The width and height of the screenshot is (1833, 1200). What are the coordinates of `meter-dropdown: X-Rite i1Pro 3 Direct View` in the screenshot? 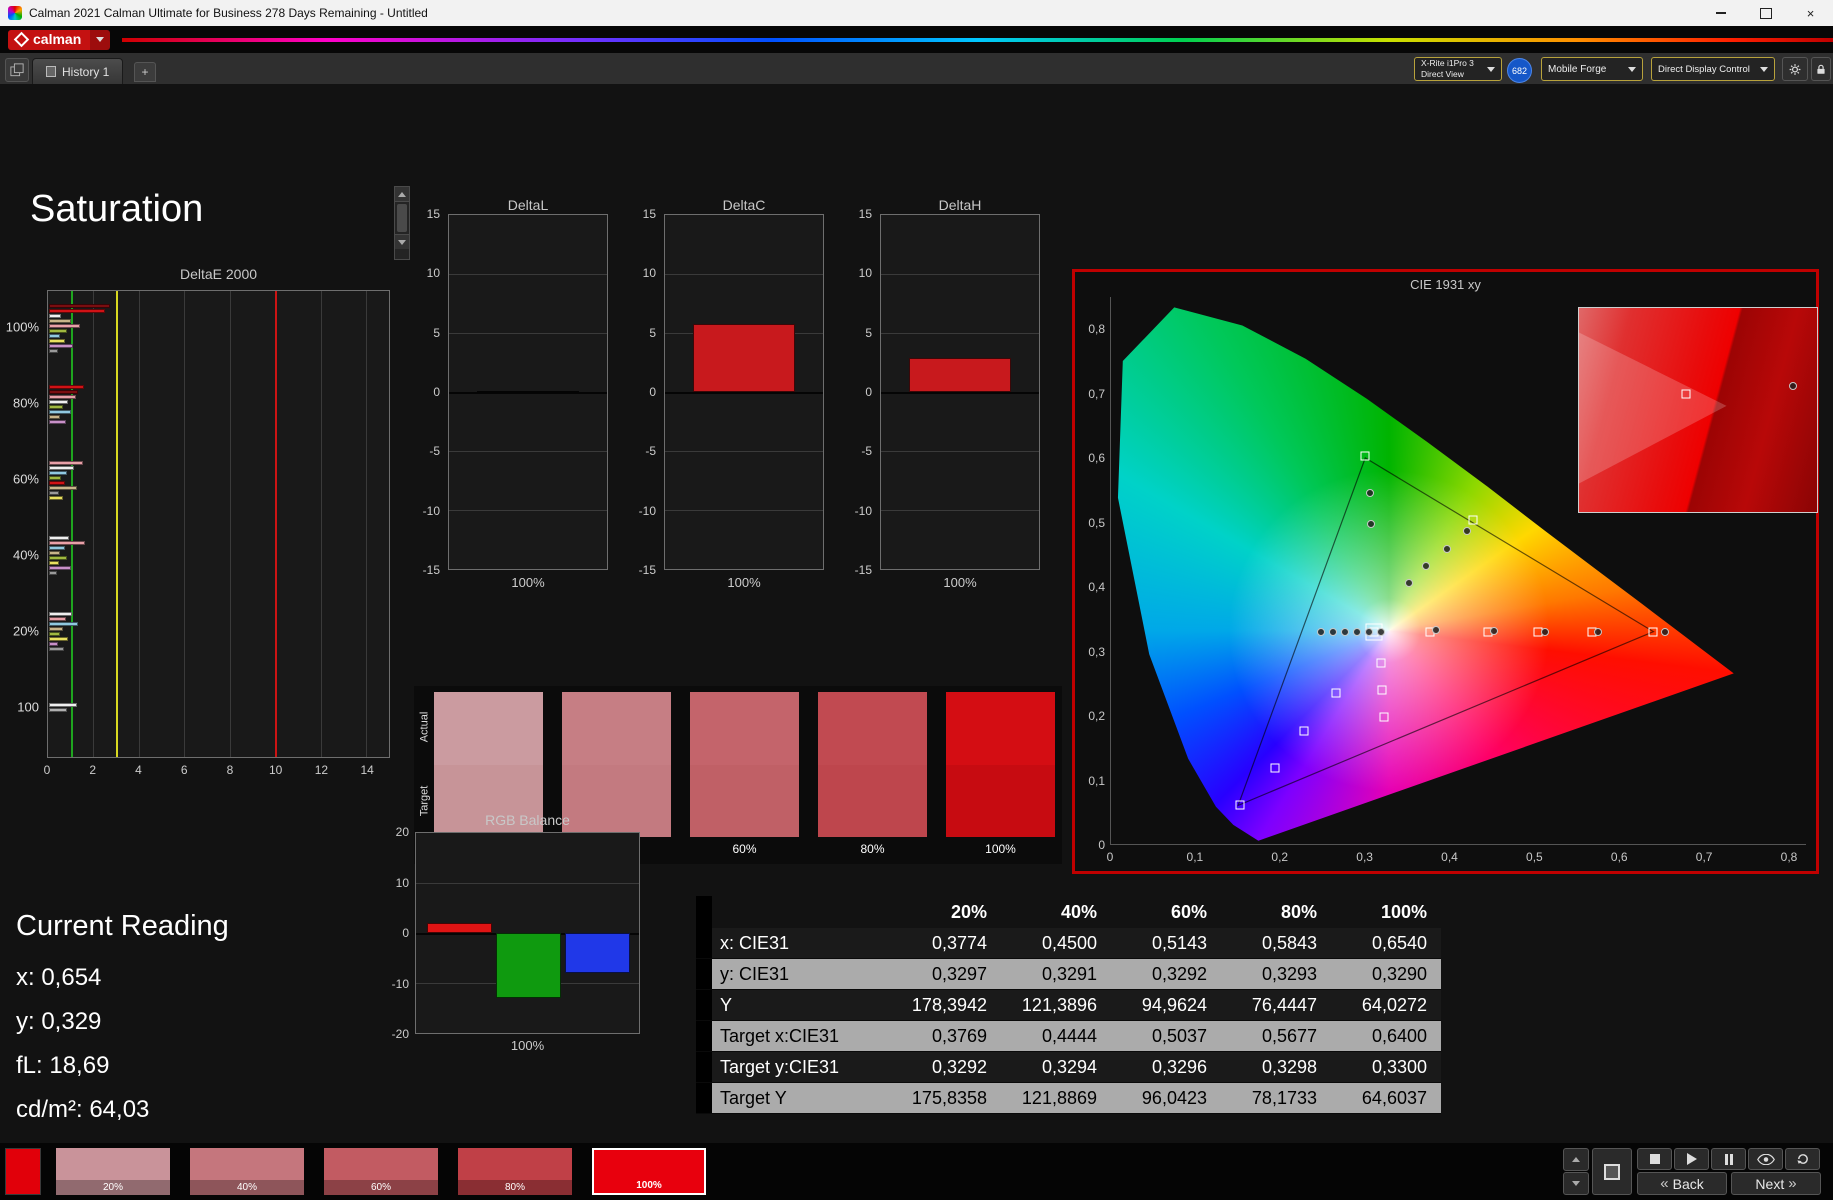 It's located at (1458, 69).